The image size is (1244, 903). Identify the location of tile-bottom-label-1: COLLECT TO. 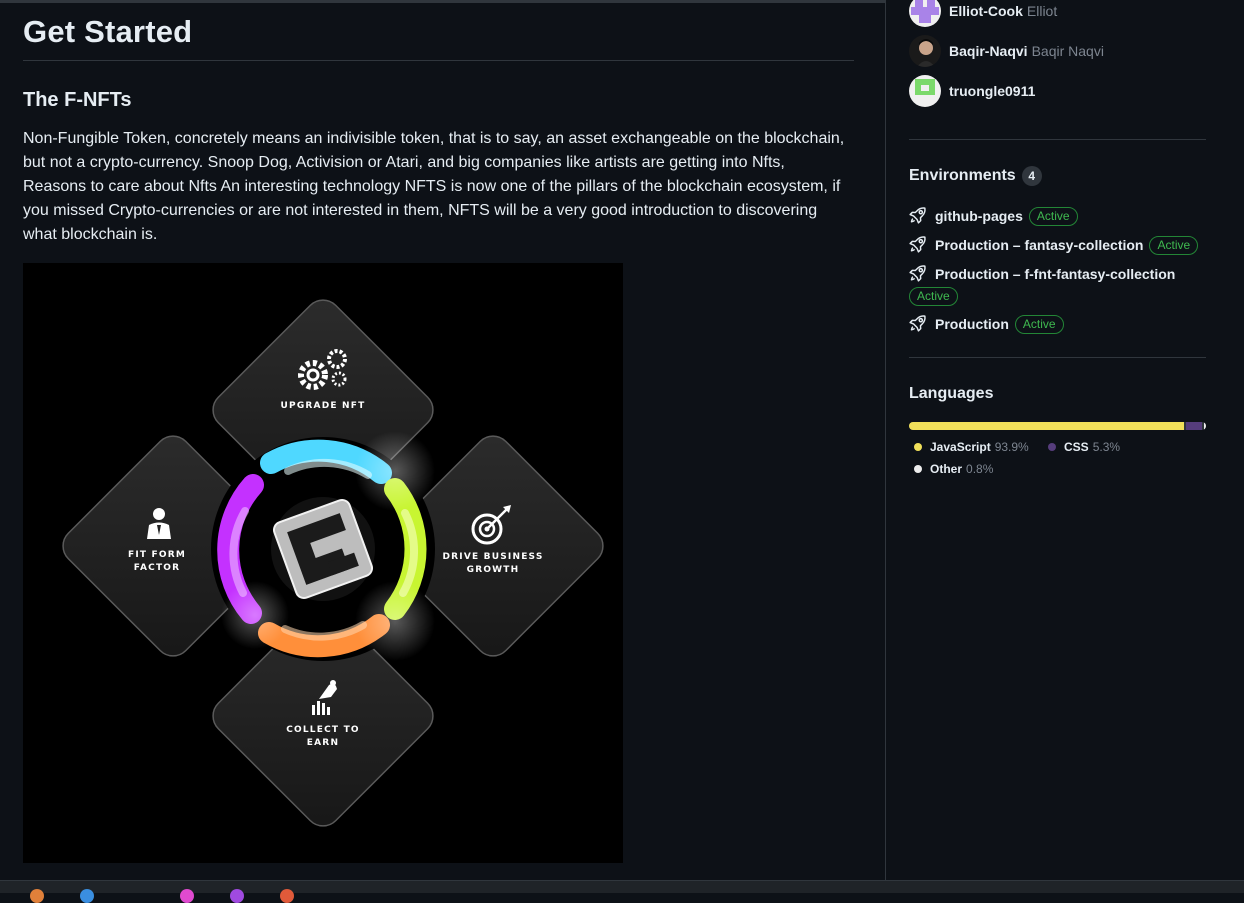
(323, 730).